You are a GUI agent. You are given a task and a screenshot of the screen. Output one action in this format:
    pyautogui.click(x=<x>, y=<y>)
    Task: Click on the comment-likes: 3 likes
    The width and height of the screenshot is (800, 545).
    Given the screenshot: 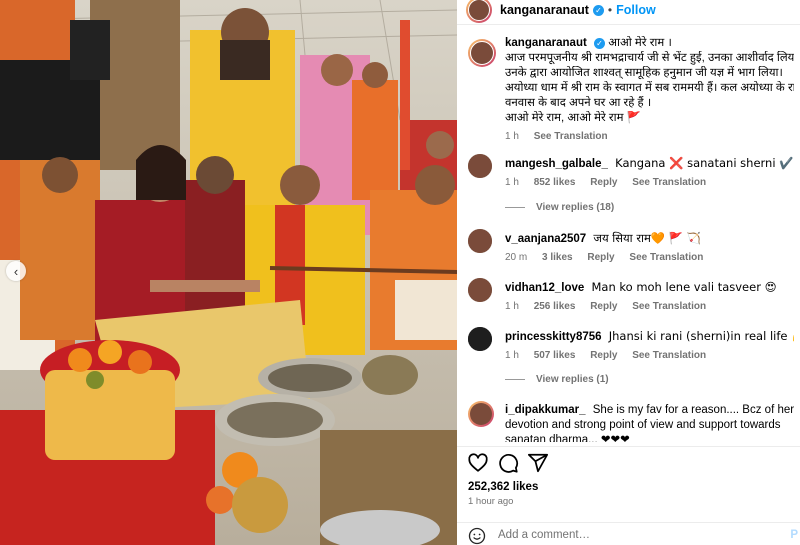 What is the action you would take?
    pyautogui.click(x=557, y=257)
    